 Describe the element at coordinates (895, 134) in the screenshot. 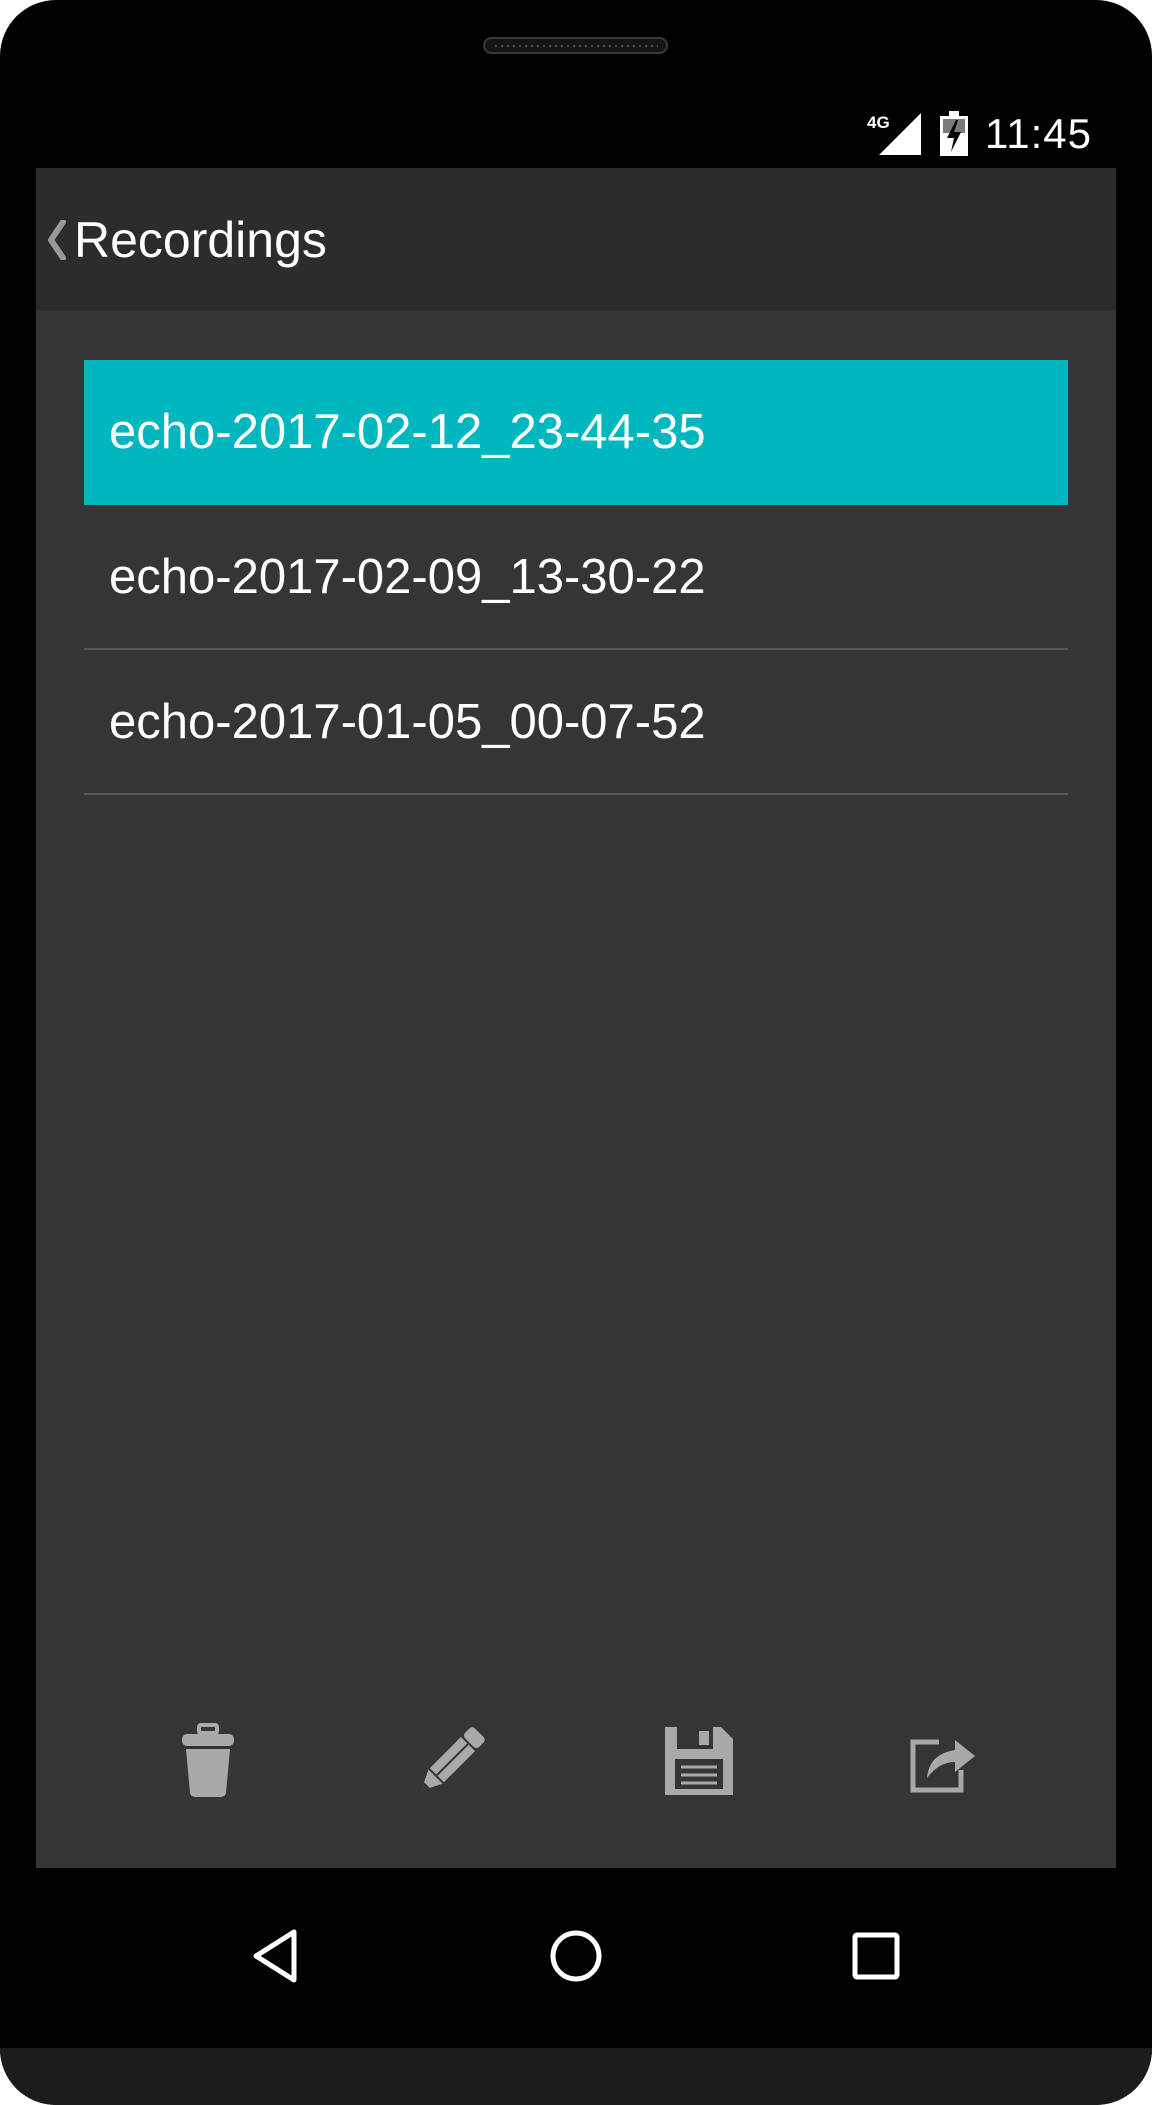

I see `signal-4g-icon: 4G` at that location.